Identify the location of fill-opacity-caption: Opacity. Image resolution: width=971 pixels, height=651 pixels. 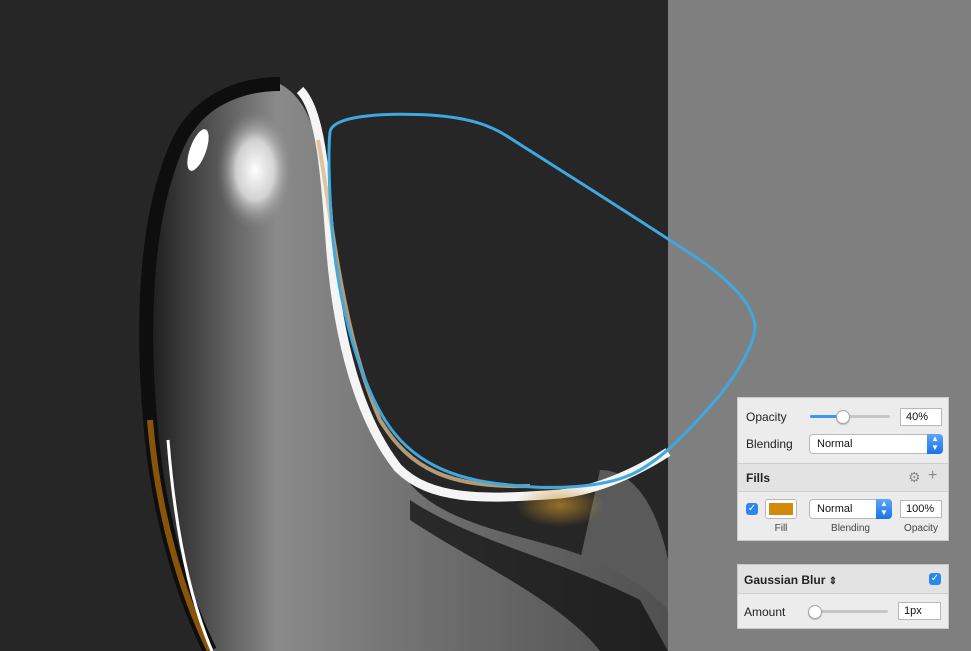
(921, 528).